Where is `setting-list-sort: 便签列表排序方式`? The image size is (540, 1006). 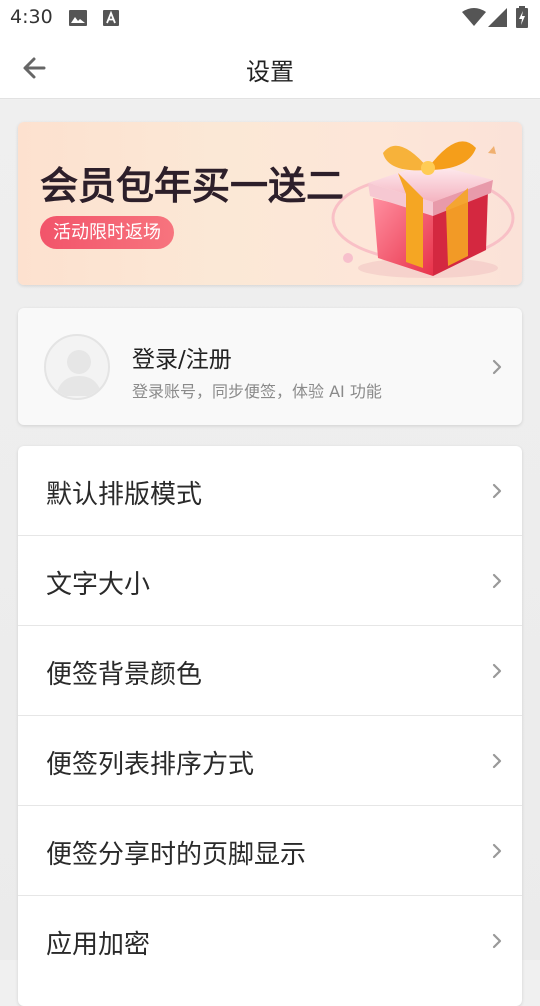 setting-list-sort: 便签列表排序方式 is located at coordinates (270, 761).